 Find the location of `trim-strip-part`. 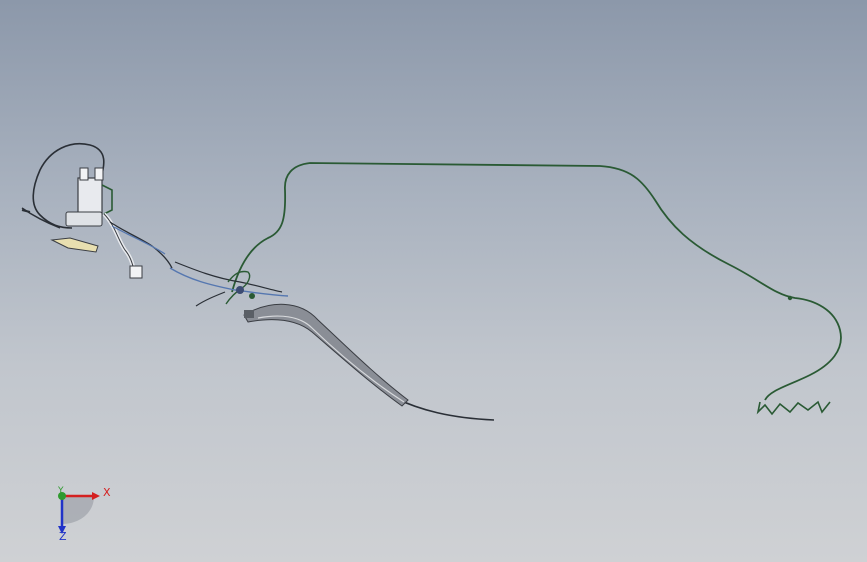

trim-strip-part is located at coordinates (326, 355).